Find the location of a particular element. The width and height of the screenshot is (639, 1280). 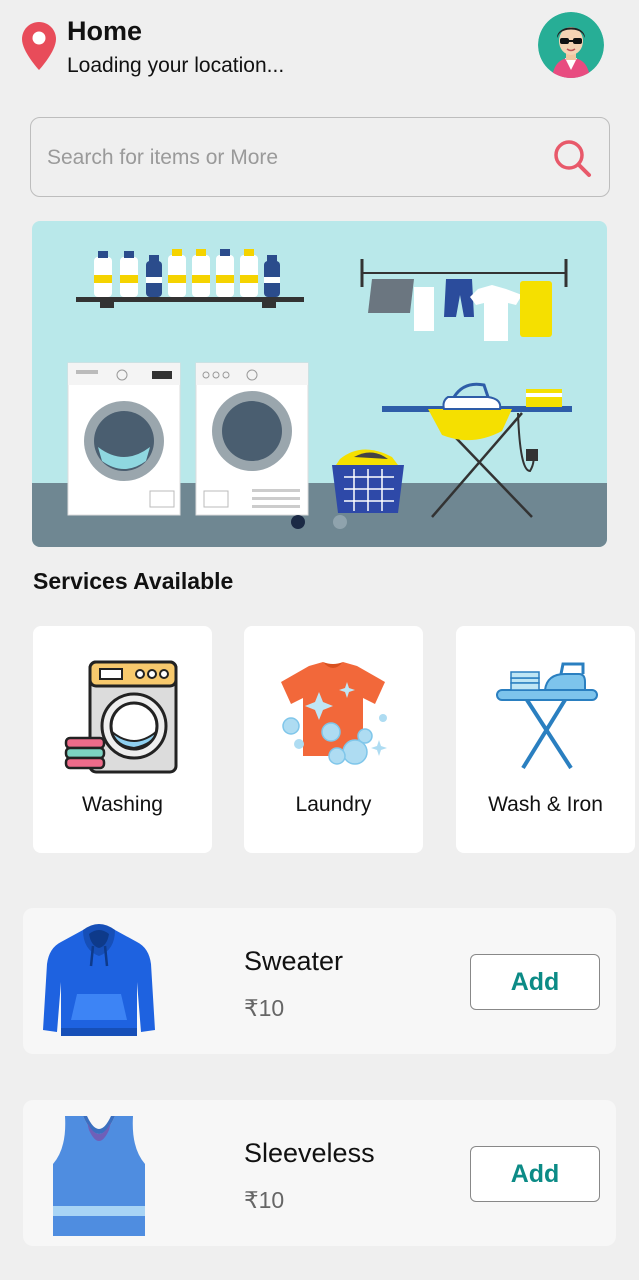

search-input is located at coordinates (287, 158).